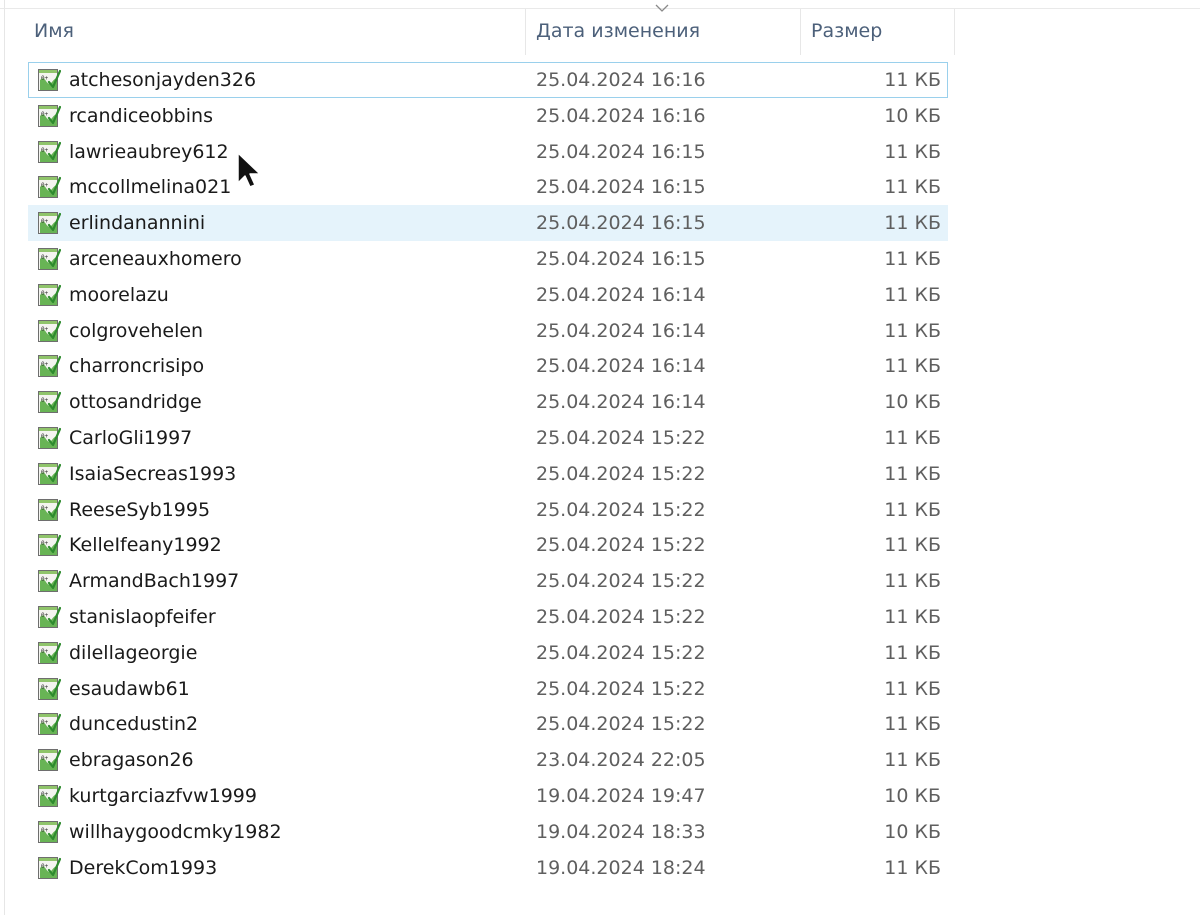 The width and height of the screenshot is (1200, 915). I want to click on file-date-modified: 23.04.2024 22:05, so click(621, 760).